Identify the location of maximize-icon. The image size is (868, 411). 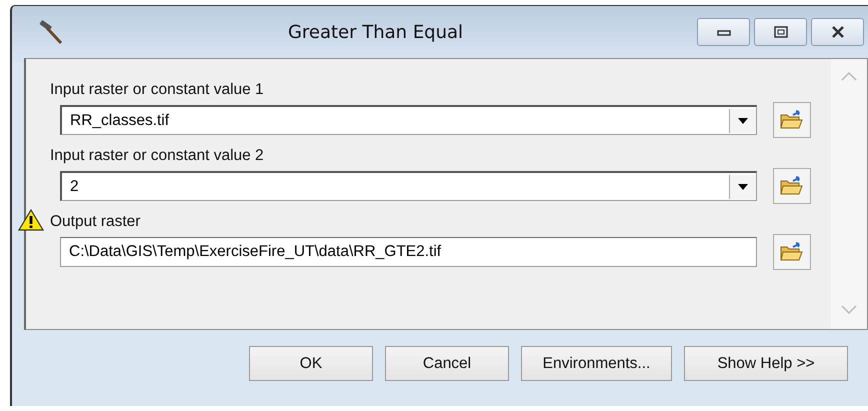
(781, 32).